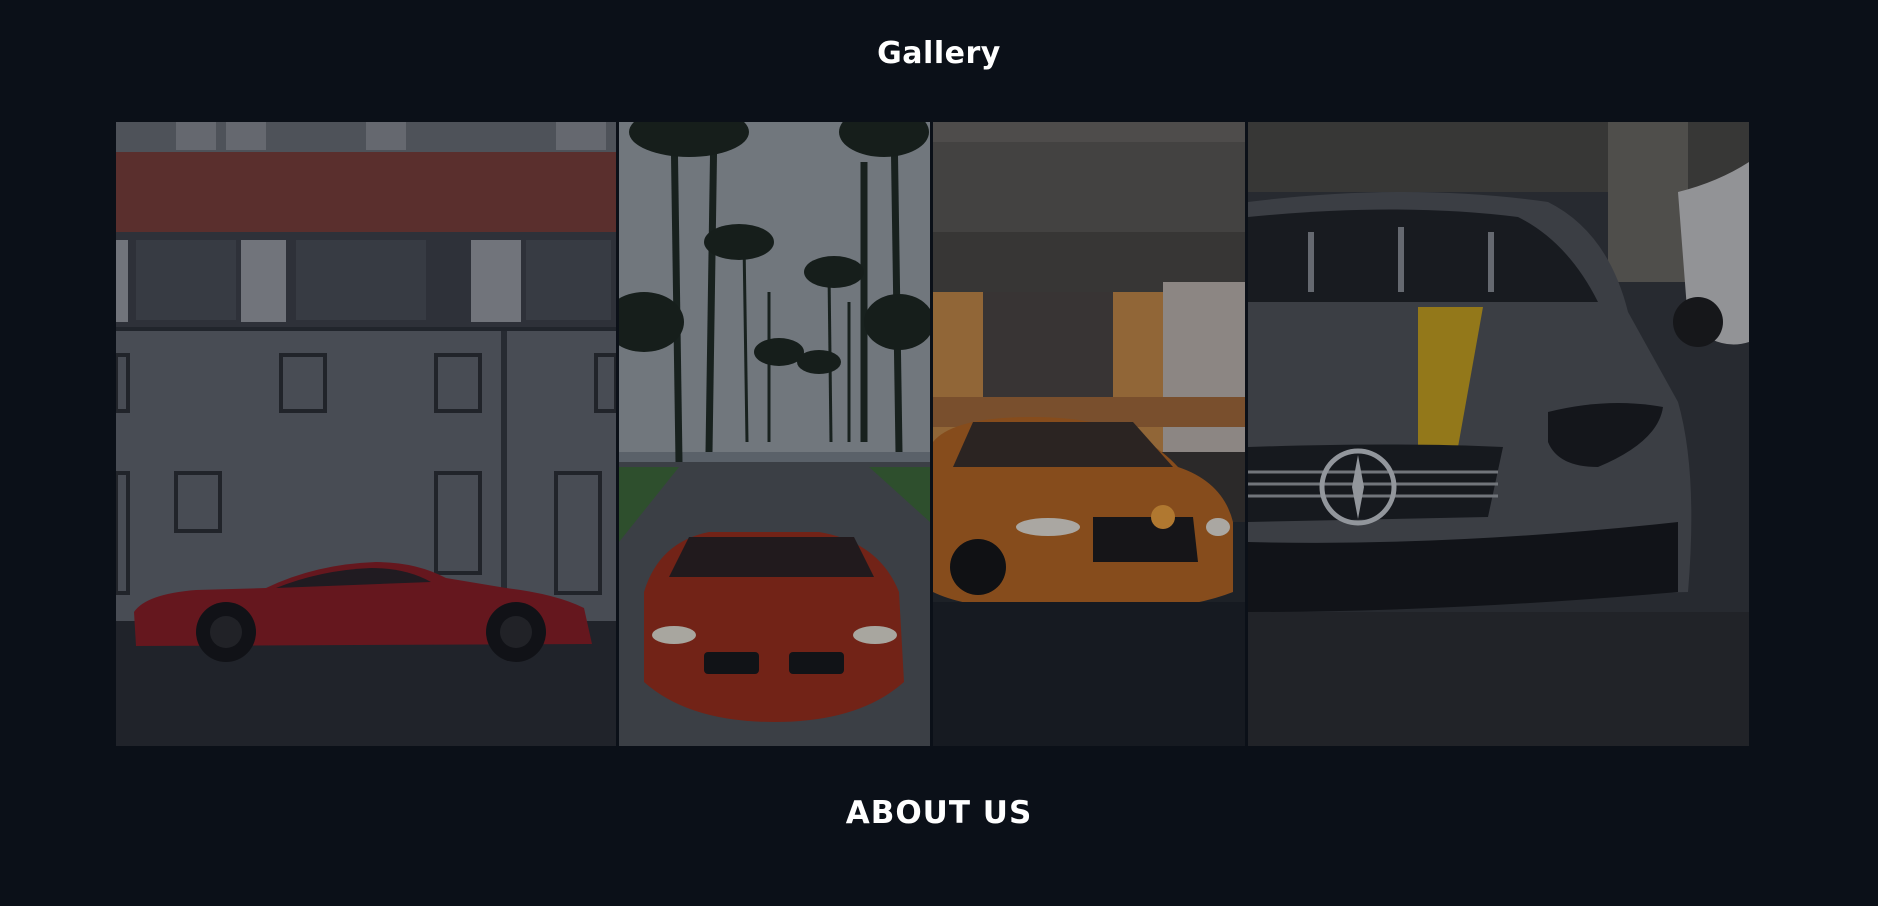 This screenshot has height=906, width=1878. I want to click on about-us-heading: ABOUT US, so click(939, 813).